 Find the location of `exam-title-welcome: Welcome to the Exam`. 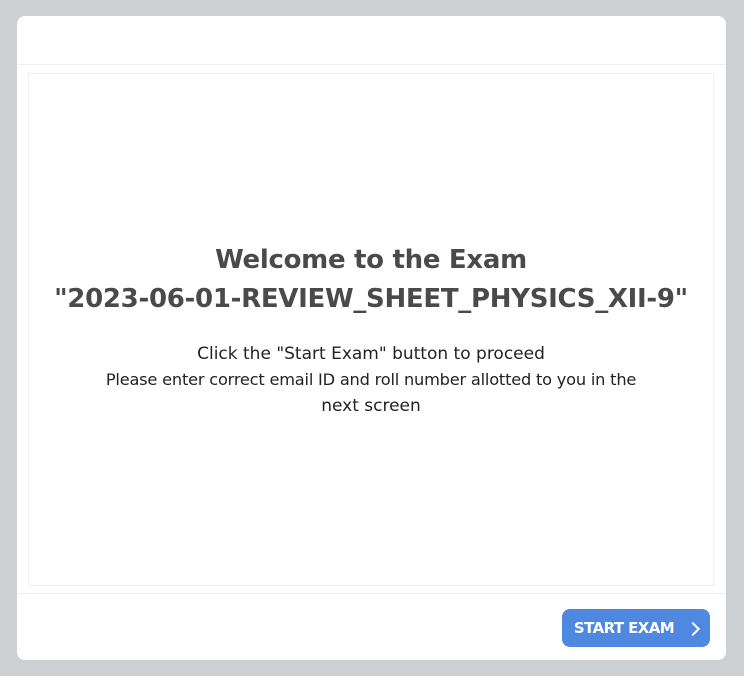

exam-title-welcome: Welcome to the Exam is located at coordinates (371, 259).